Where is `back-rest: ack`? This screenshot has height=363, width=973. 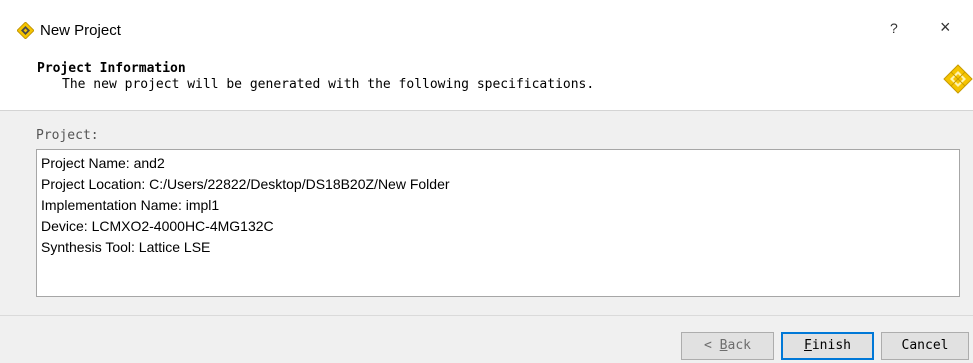 back-rest: ack is located at coordinates (739, 345).